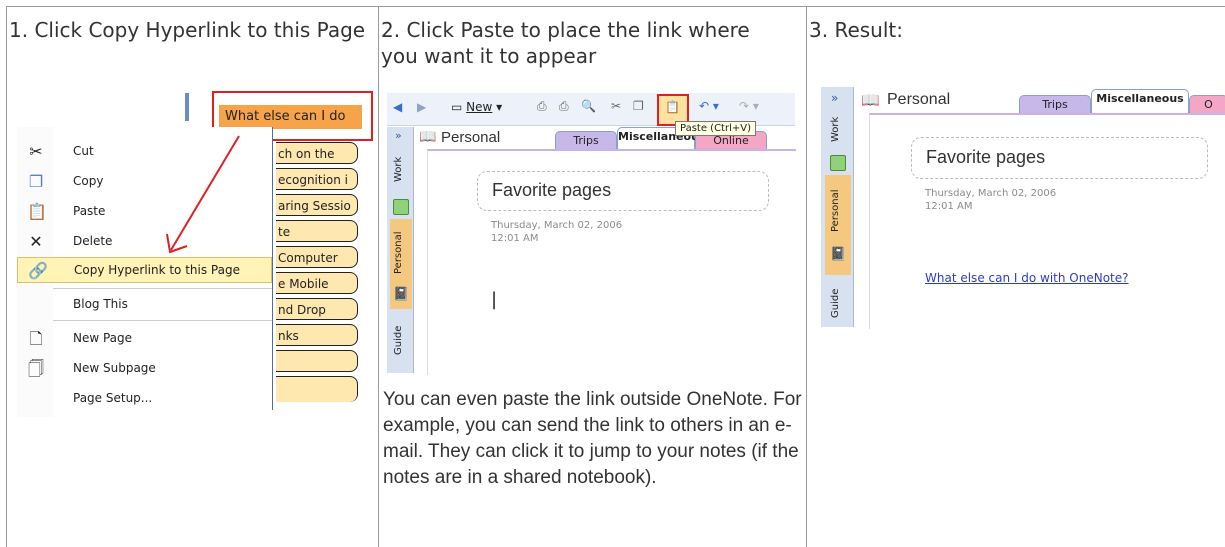  I want to click on menu-item-new-subpage: 🗍 New Subpage, so click(144, 369).